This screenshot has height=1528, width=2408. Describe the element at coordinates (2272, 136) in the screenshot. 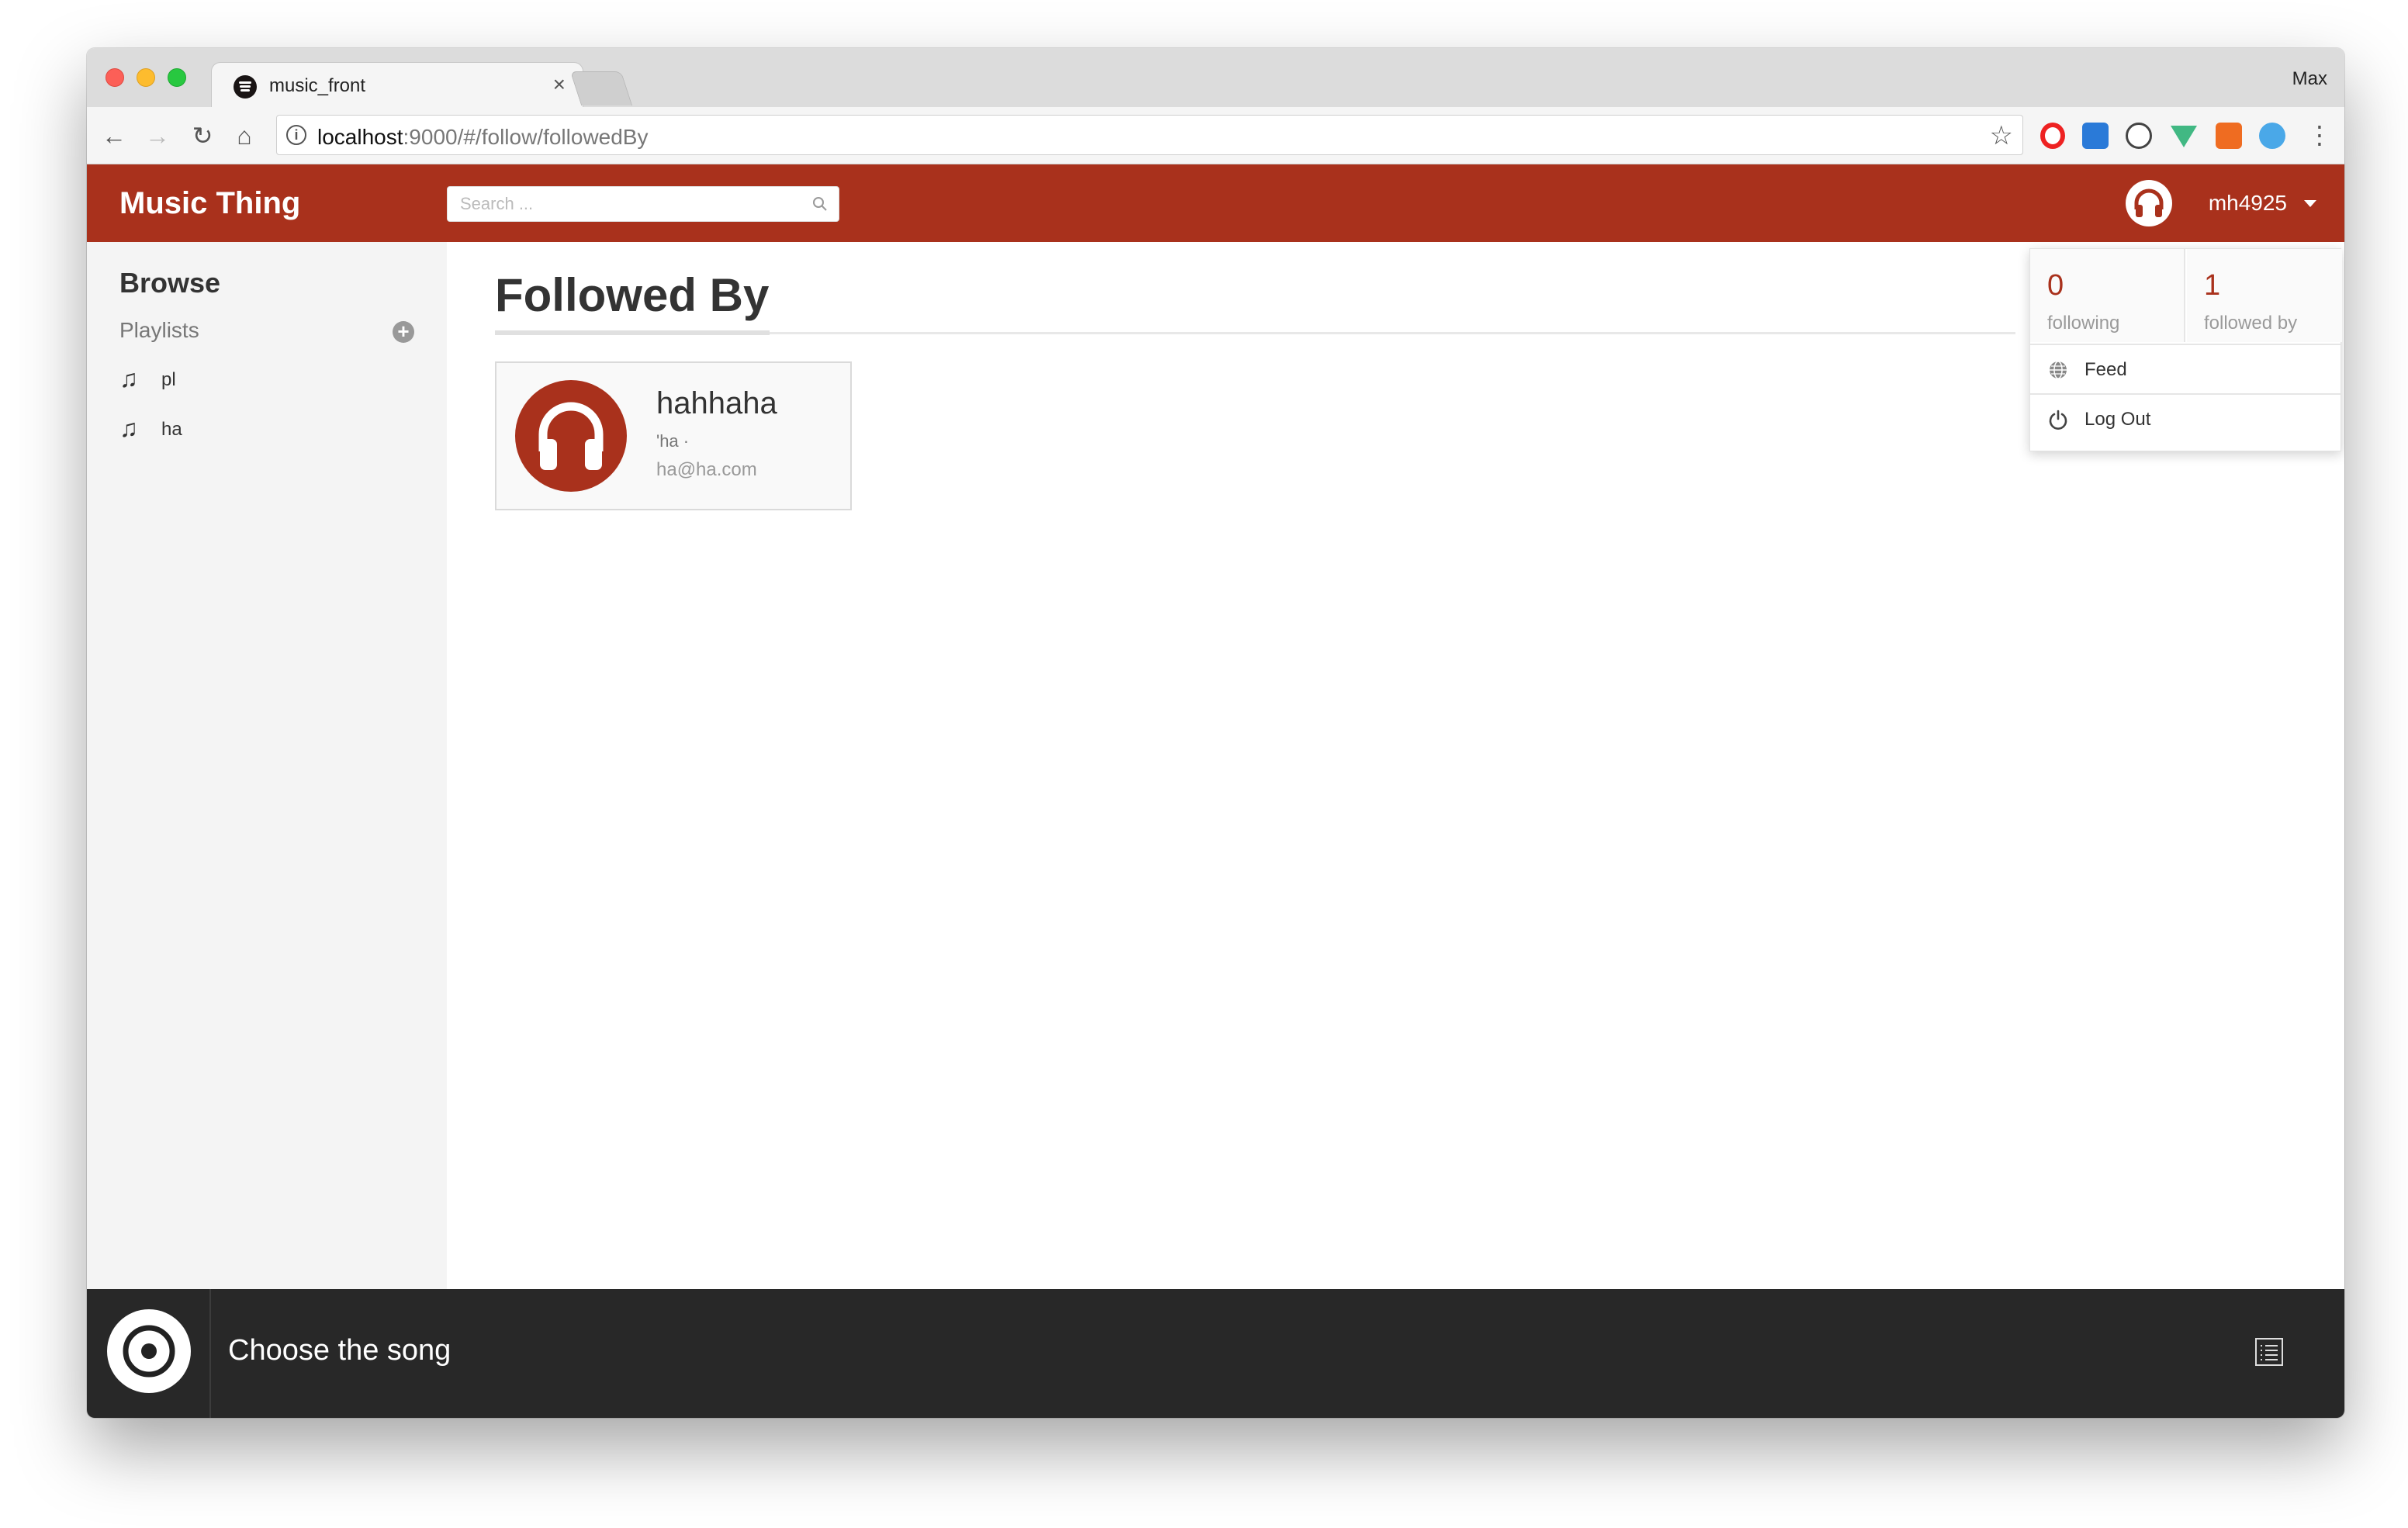

I see `blue-extension-icon` at that location.